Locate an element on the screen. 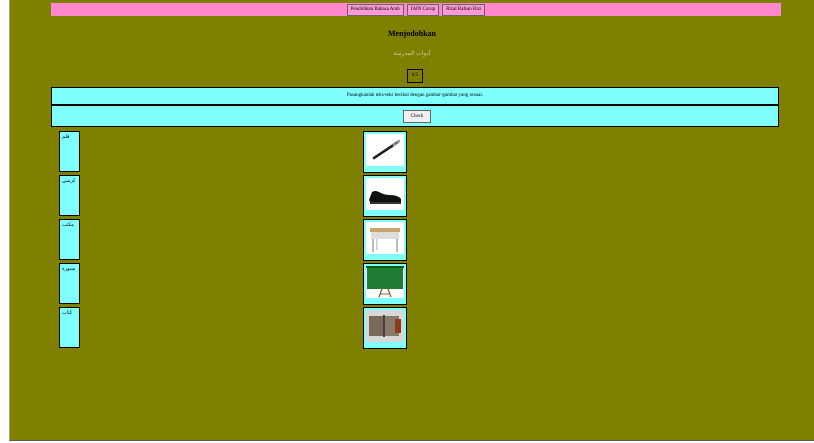  nav-link-author: Rizal Rafsan Rizi is located at coordinates (464, 9).